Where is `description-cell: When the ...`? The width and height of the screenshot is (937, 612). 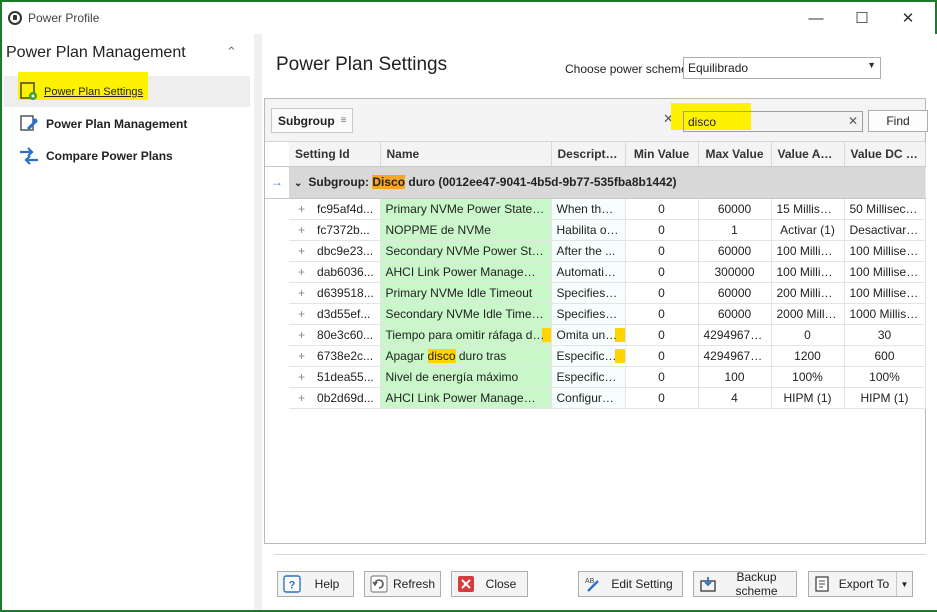
description-cell: When the ... is located at coordinates (588, 209).